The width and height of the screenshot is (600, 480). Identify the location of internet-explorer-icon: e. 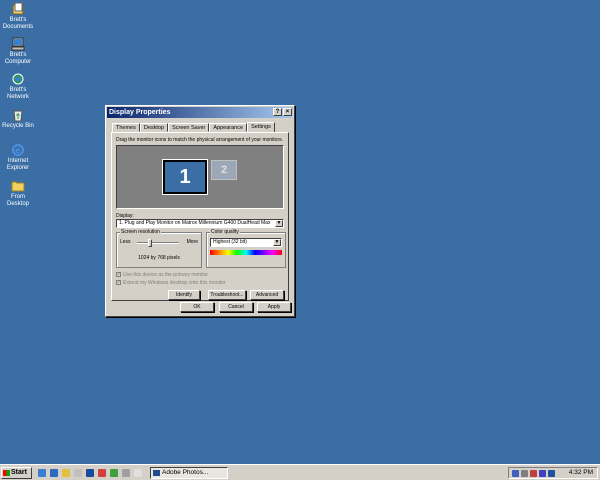
(18, 150).